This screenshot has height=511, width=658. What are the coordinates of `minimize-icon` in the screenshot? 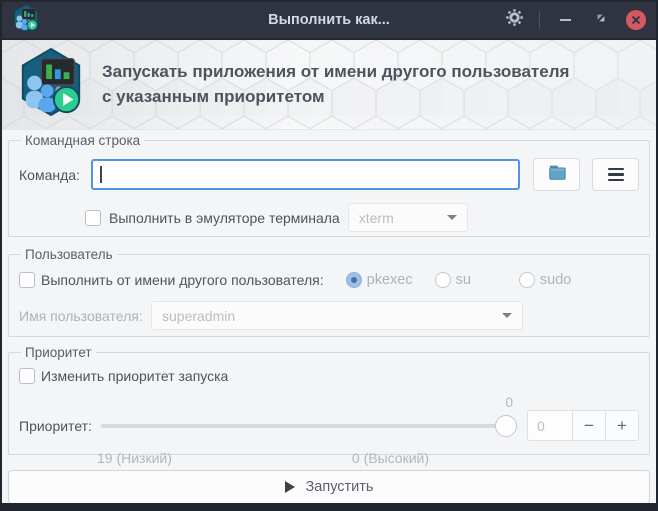 It's located at (565, 20).